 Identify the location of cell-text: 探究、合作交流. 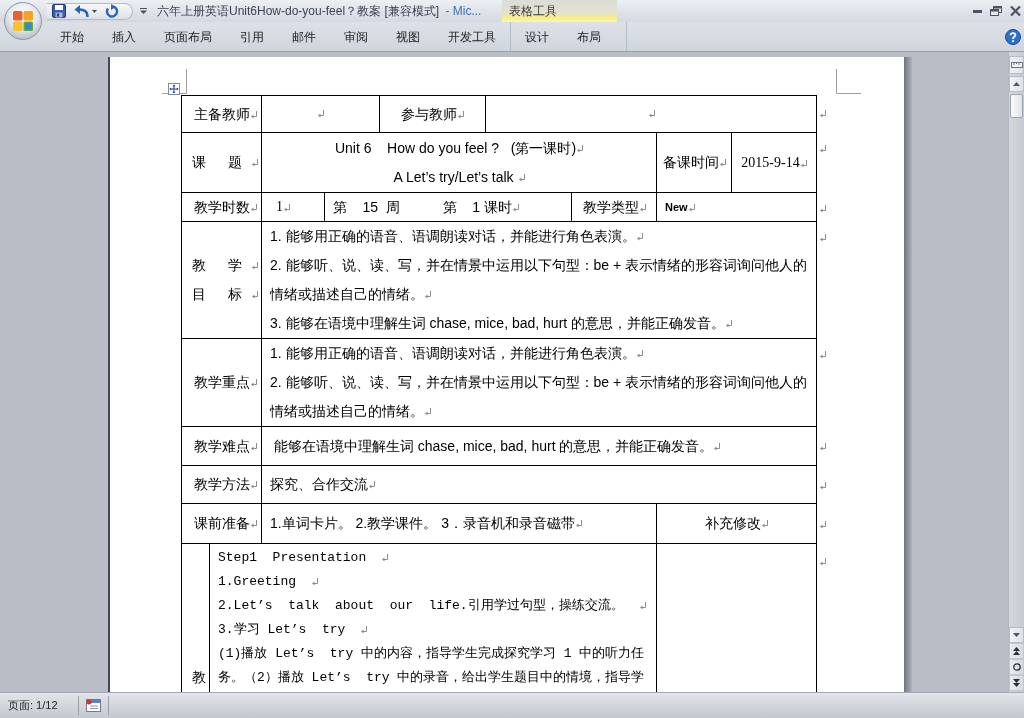
(319, 484).